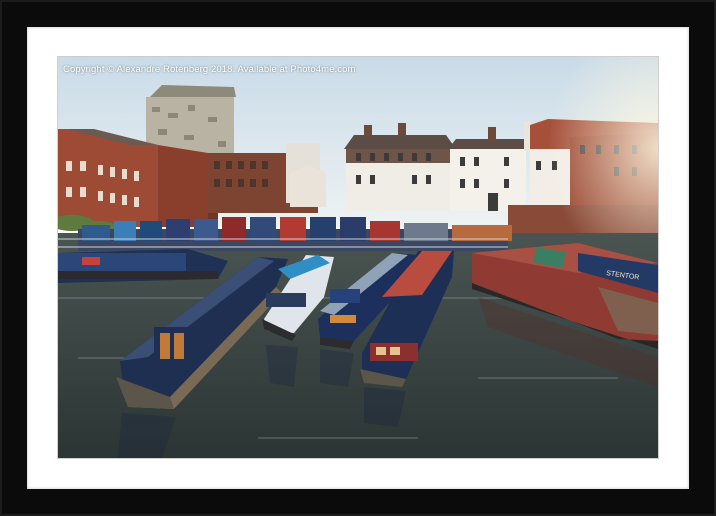 The height and width of the screenshot is (516, 716). Describe the element at coordinates (143, 266) in the screenshot. I see `narrowboat-mid-left` at that location.